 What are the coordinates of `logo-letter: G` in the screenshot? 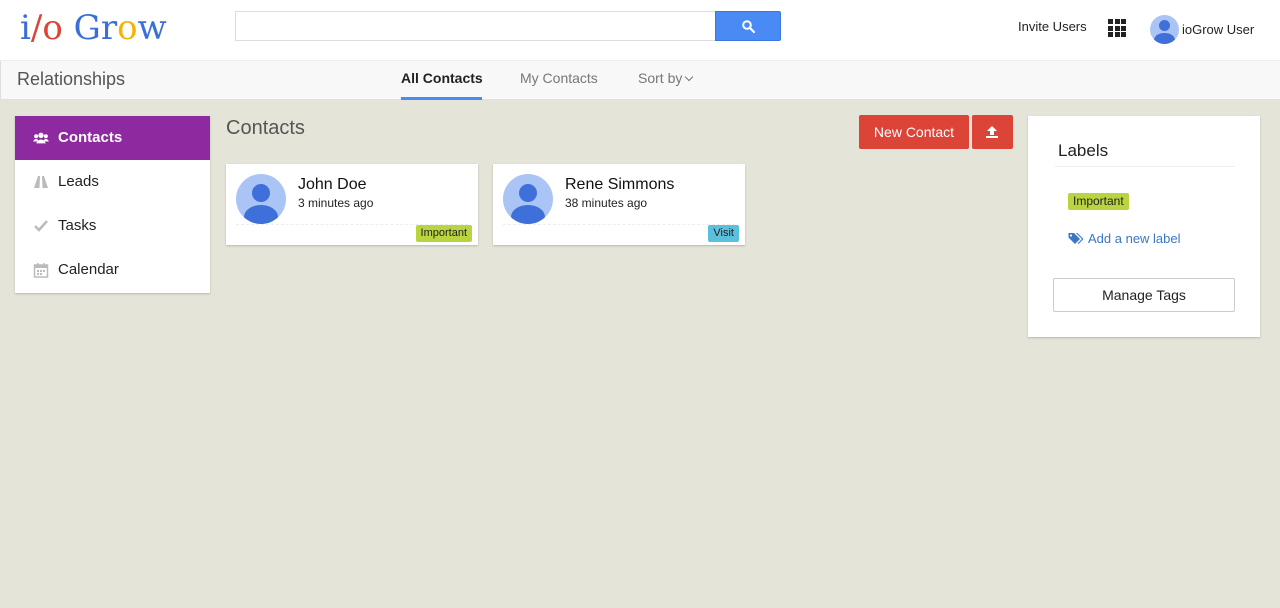 It's located at (87, 28).